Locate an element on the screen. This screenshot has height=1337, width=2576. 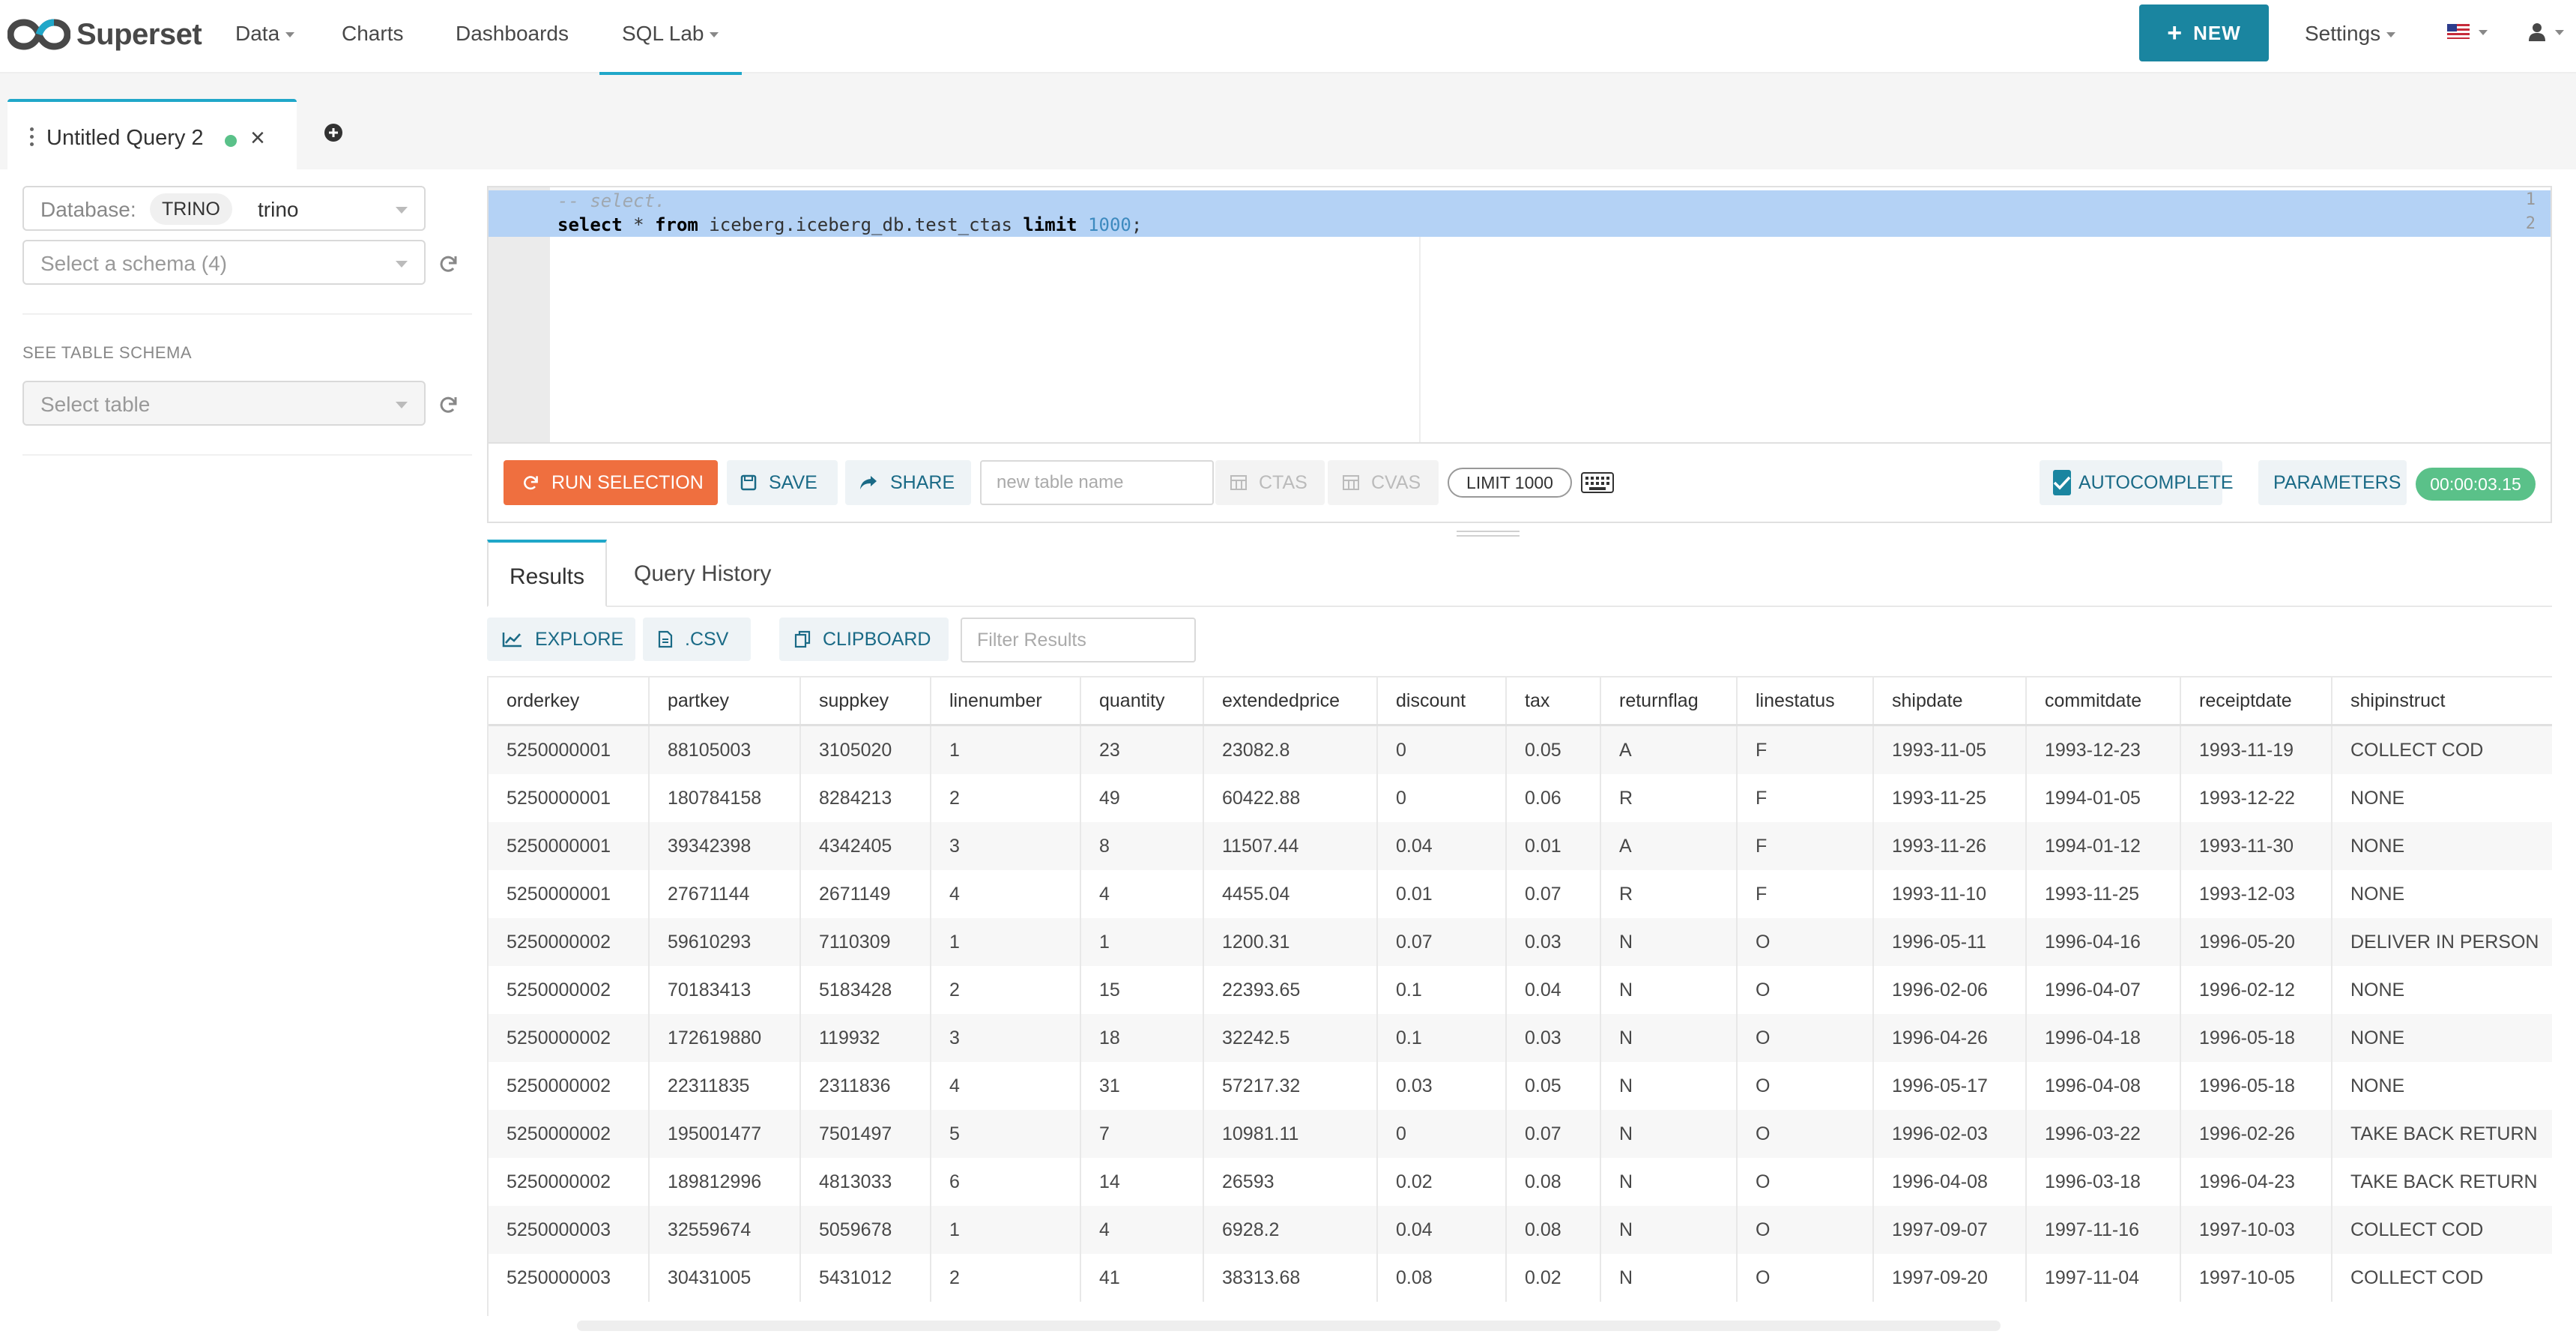
nav-charts: Charts is located at coordinates (372, 35).